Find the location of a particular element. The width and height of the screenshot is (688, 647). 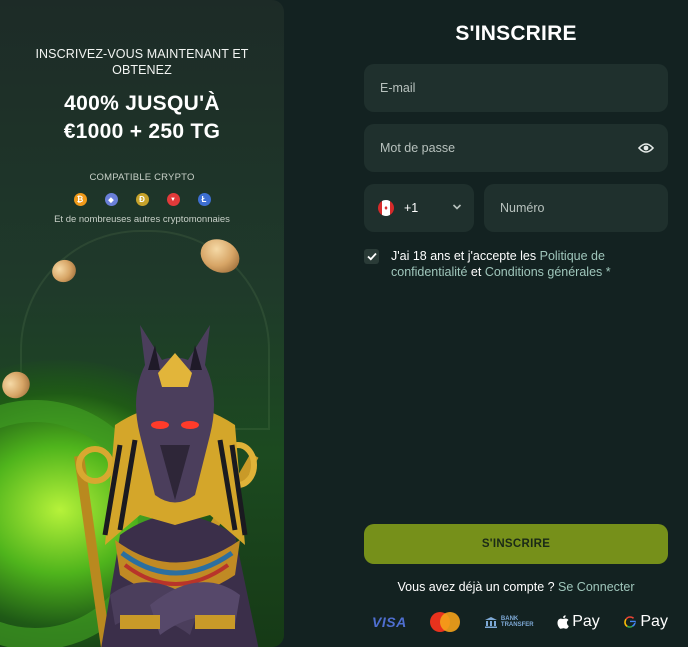

apple-icon is located at coordinates (563, 622).